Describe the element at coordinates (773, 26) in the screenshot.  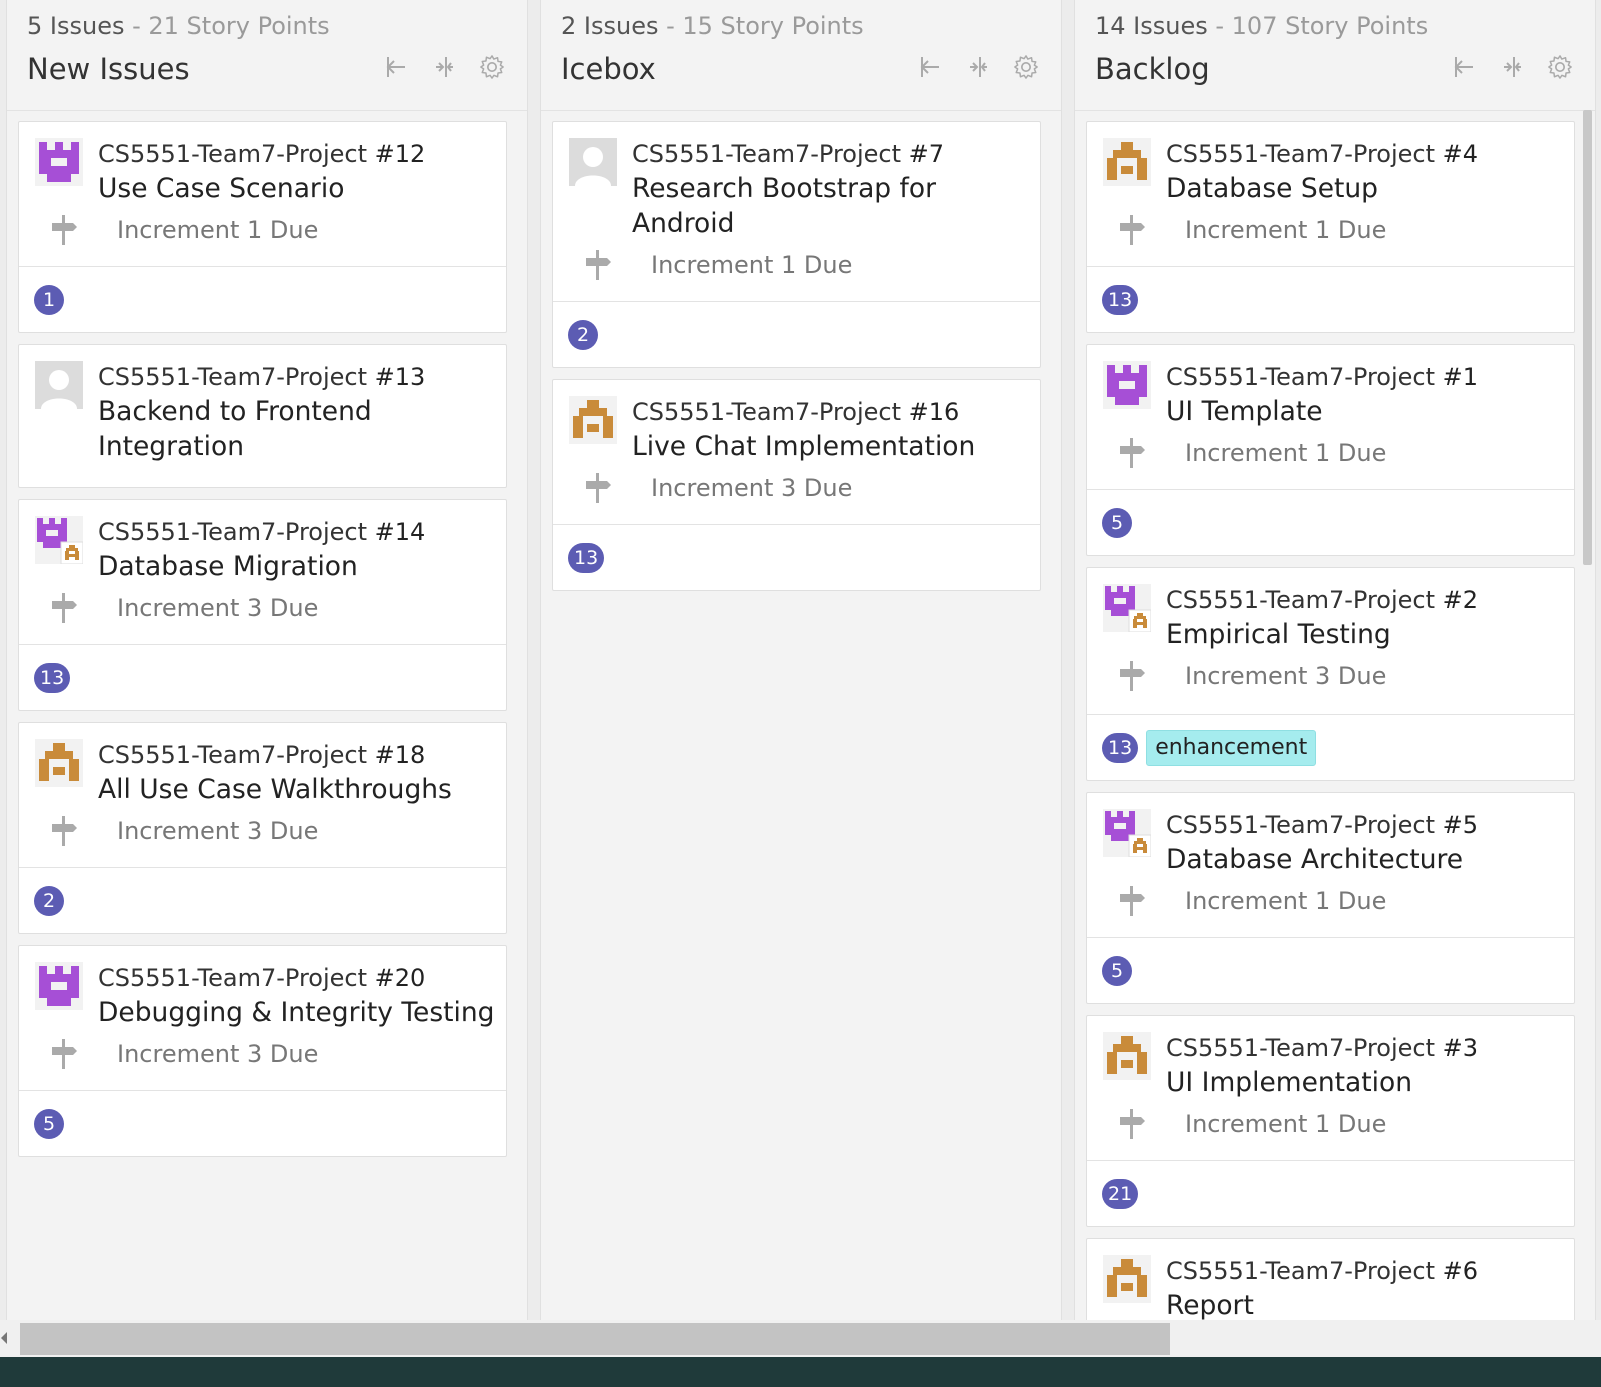
I see `story-points: 15 Story Points` at that location.